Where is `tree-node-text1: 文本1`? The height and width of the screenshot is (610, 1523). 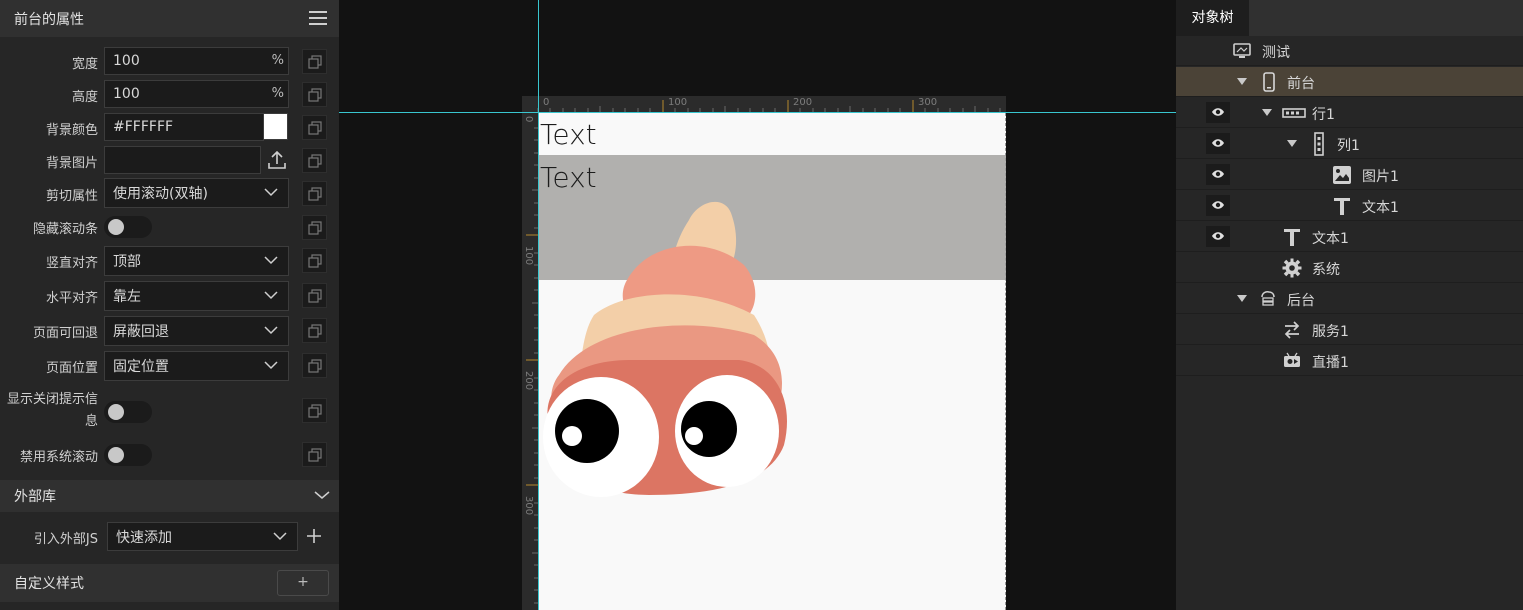 tree-node-text1: 文本1 is located at coordinates (1349, 237).